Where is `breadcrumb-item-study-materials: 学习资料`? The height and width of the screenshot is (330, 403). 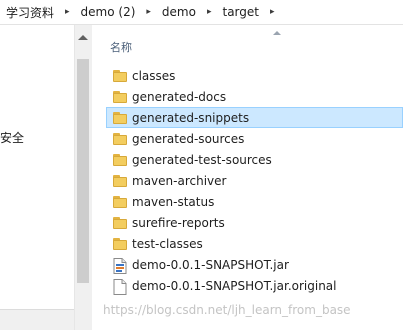 breadcrumb-item-study-materials: 学习资料 is located at coordinates (30, 12).